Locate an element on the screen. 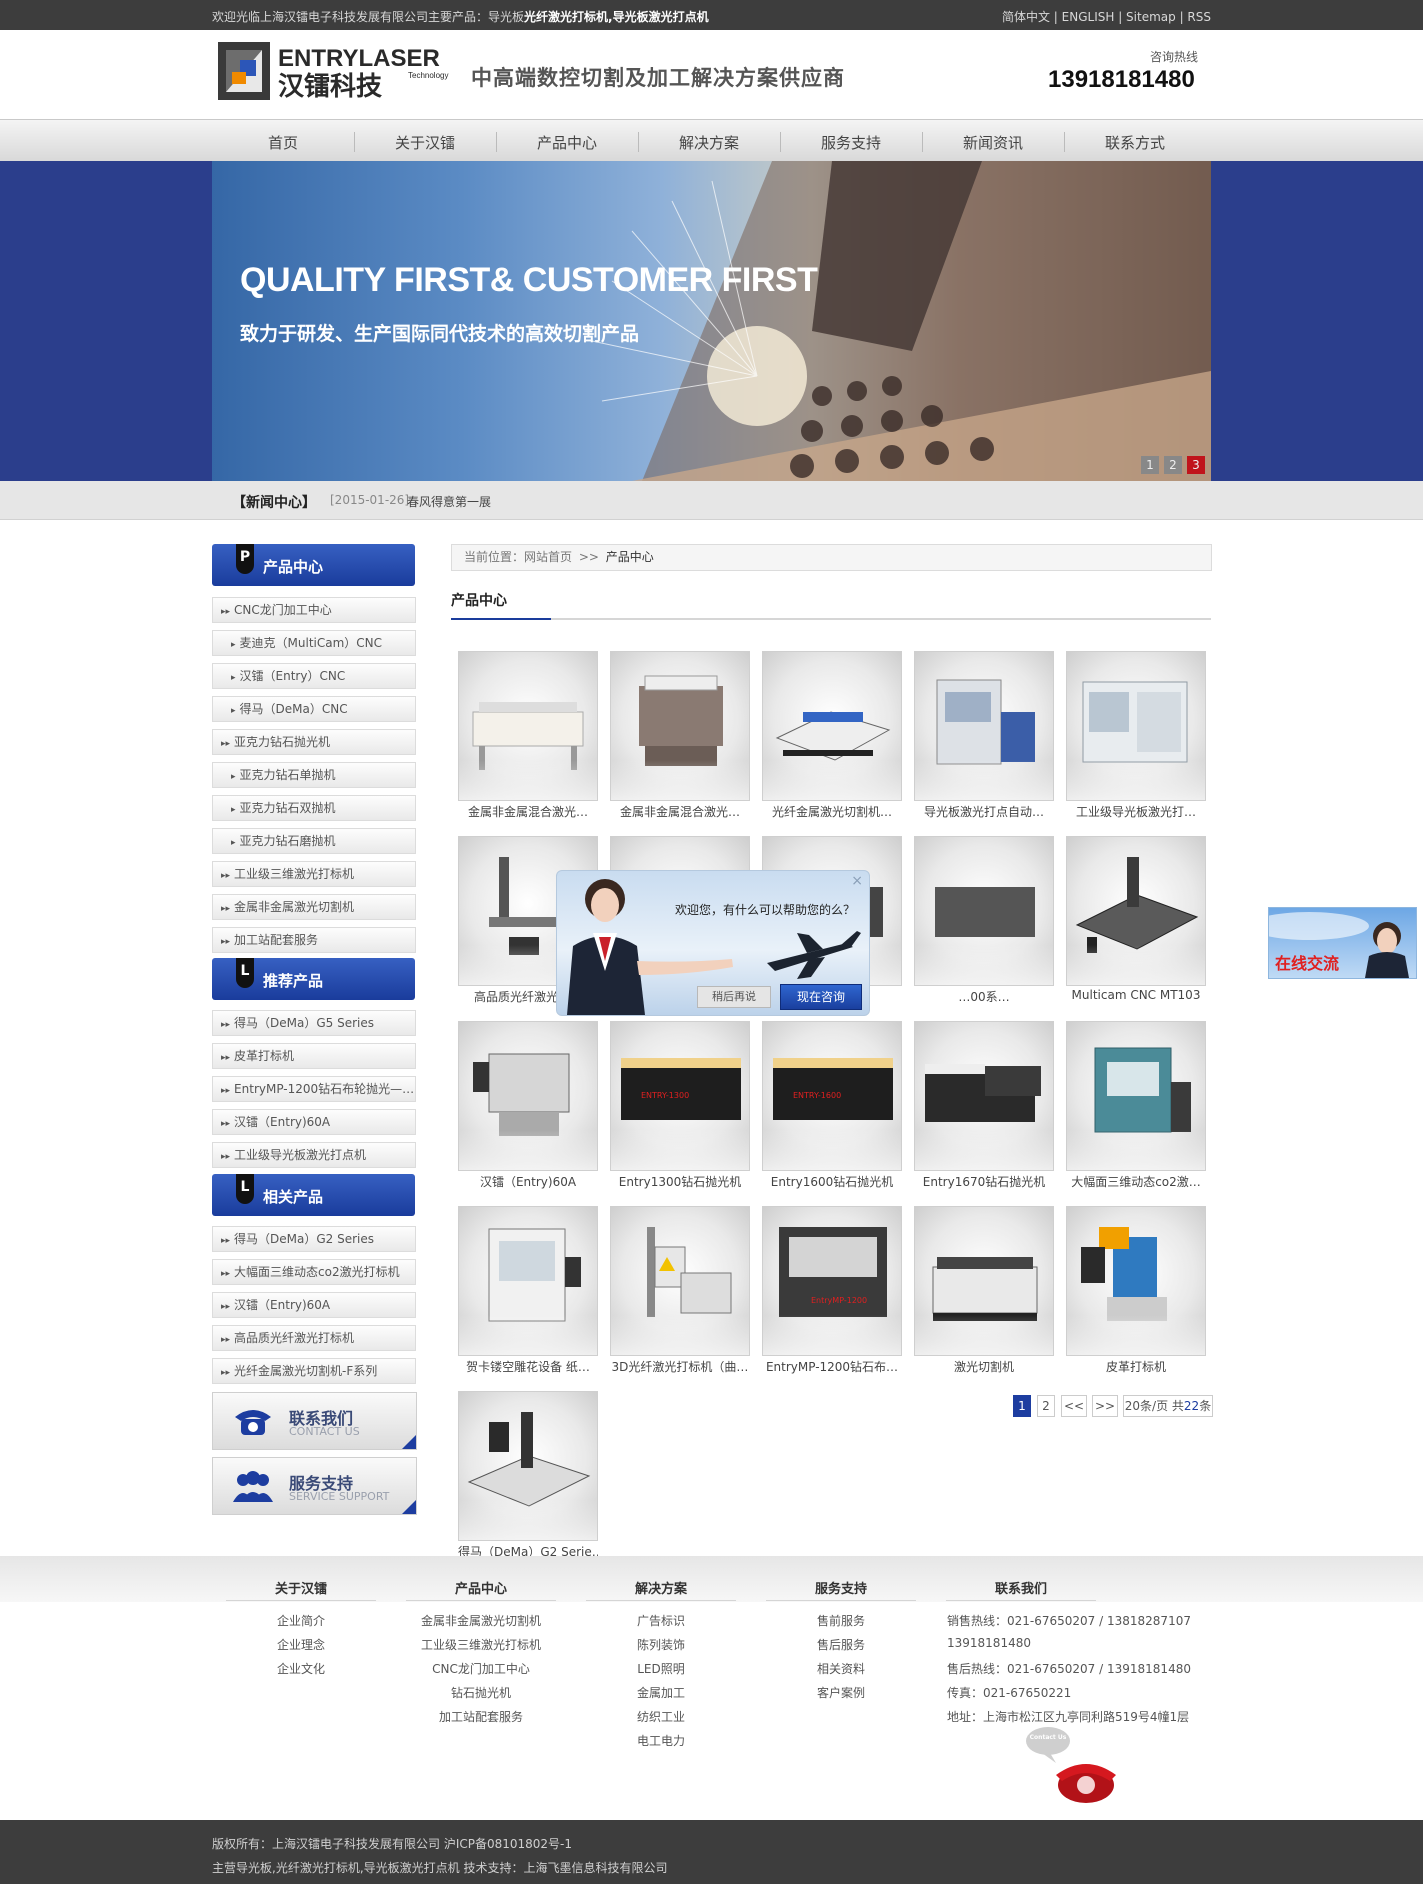 Image resolution: width=1423 pixels, height=1884 pixels. sidebar-link: ▸▸ 金属非金属激光切割机 is located at coordinates (314, 907).